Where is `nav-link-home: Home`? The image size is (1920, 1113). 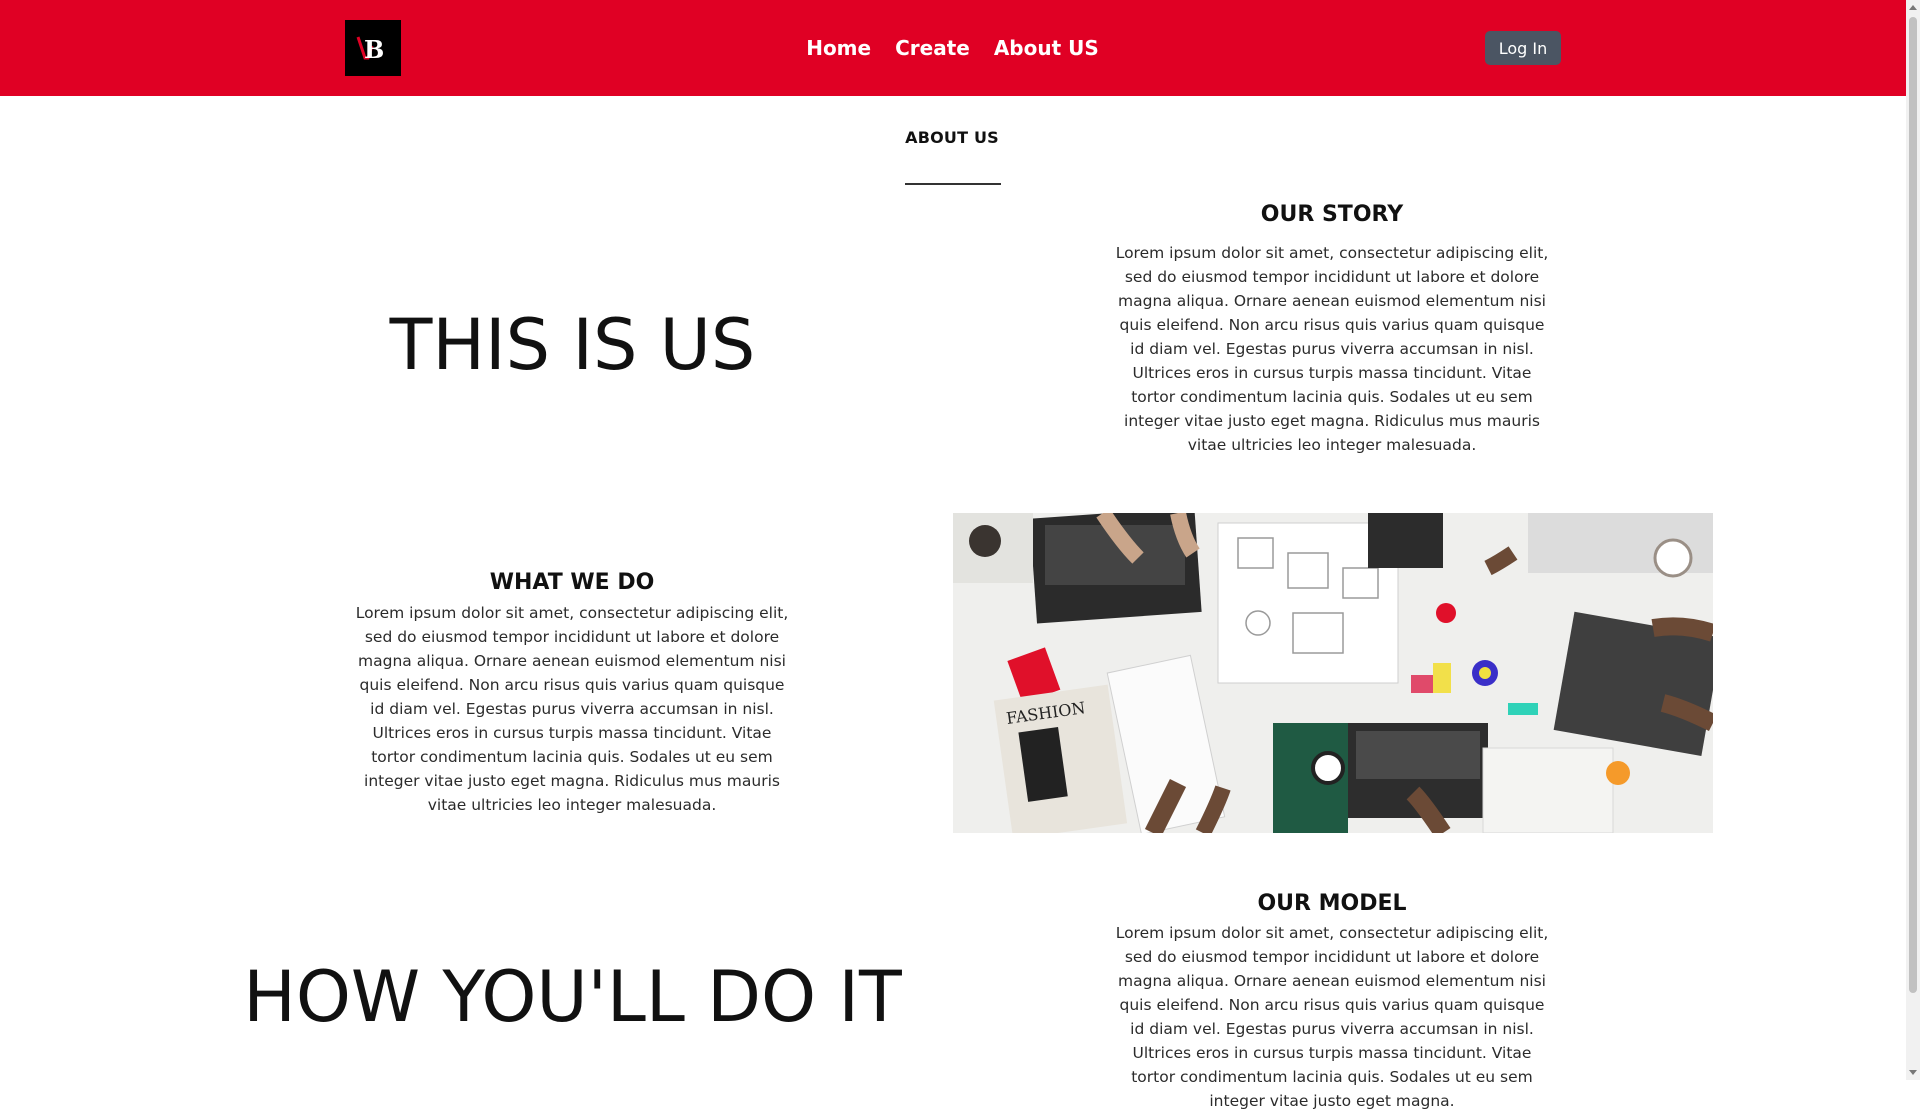 nav-link-home: Home is located at coordinates (838, 48).